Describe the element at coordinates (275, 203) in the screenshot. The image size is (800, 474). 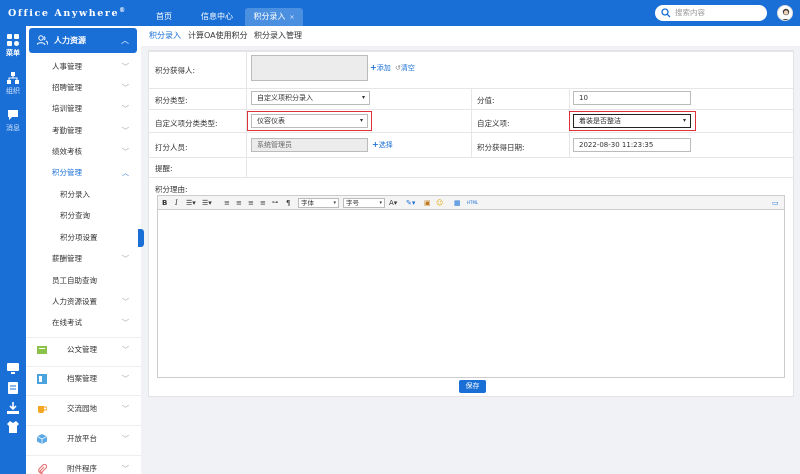
I see `link-icon: ⊶` at that location.